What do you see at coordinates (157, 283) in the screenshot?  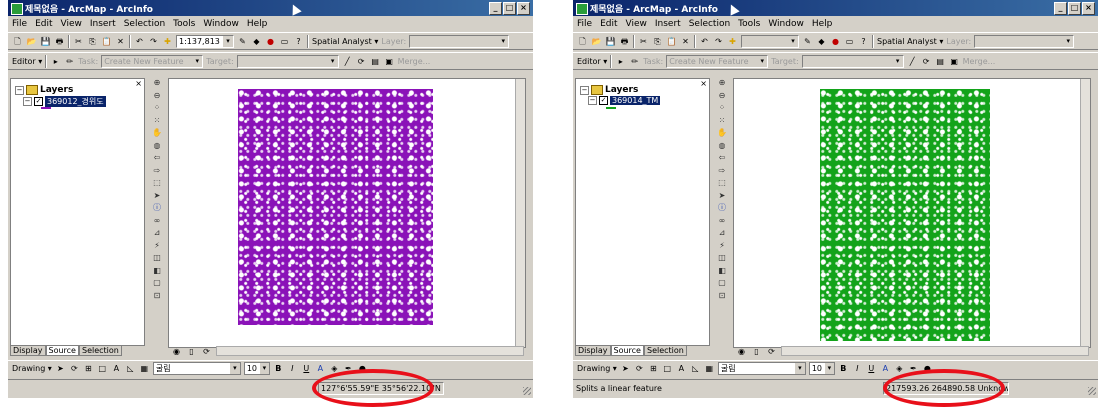 I see `overview-icon: ▢` at bounding box center [157, 283].